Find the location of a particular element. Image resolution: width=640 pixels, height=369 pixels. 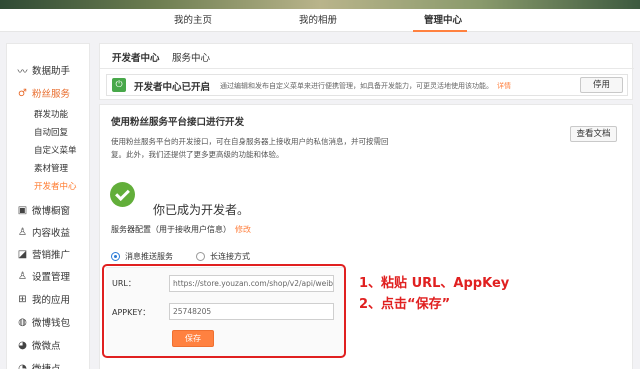

radio-push-service: 消息推送服务 is located at coordinates (142, 256).